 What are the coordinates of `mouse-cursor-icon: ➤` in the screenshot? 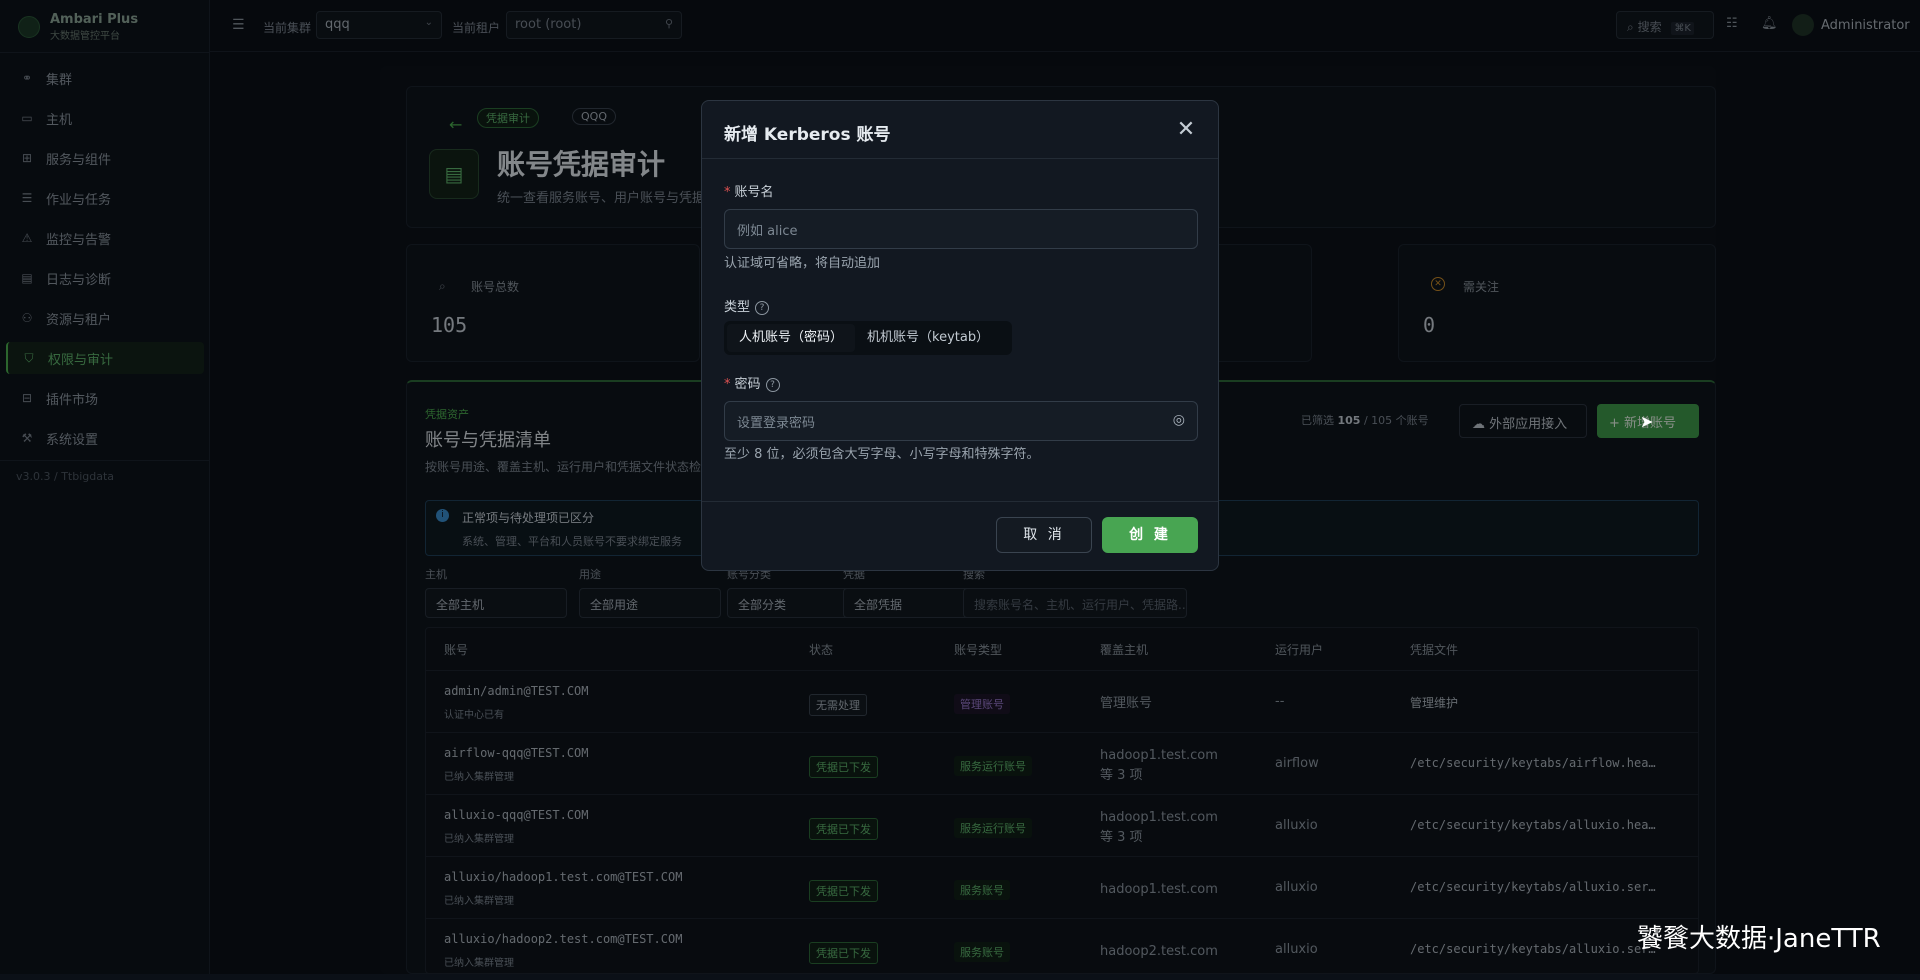 It's located at (1647, 421).